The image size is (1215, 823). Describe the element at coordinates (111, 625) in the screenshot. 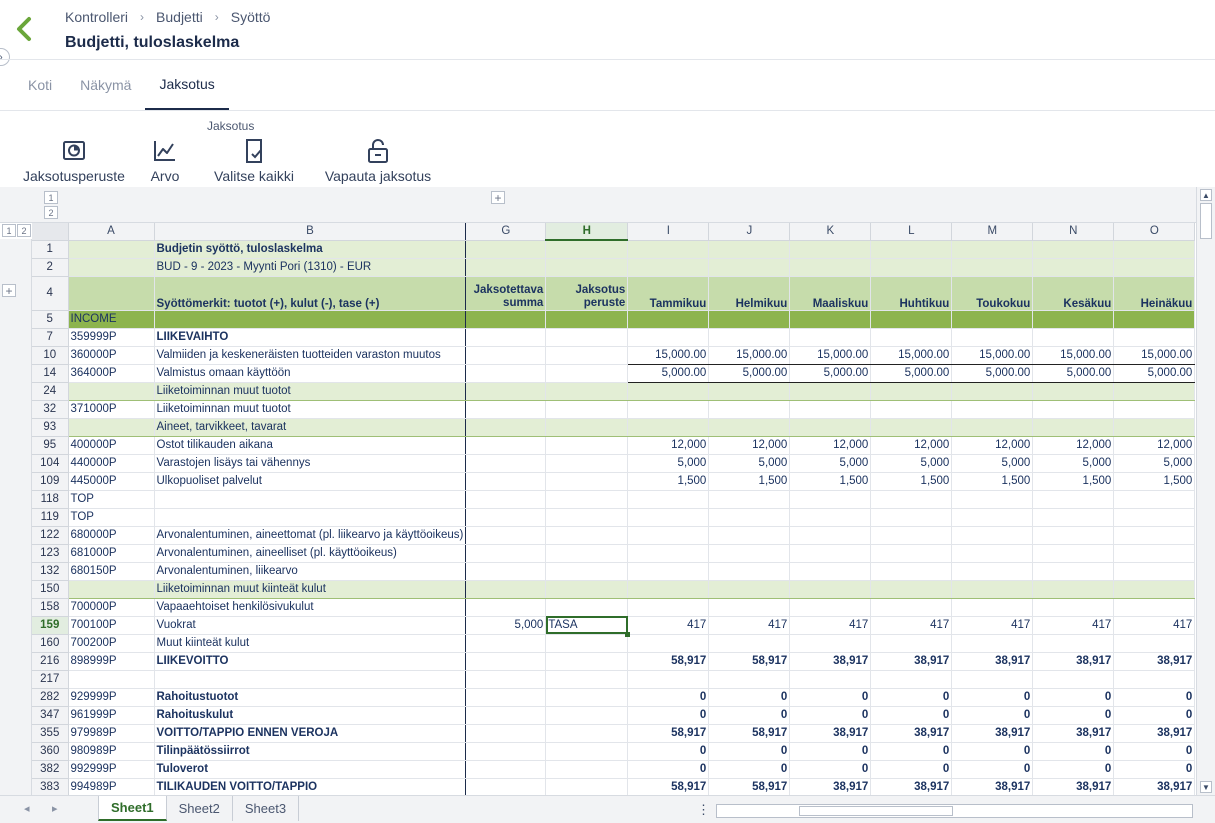

I see `account-code-cell: 700100P` at that location.